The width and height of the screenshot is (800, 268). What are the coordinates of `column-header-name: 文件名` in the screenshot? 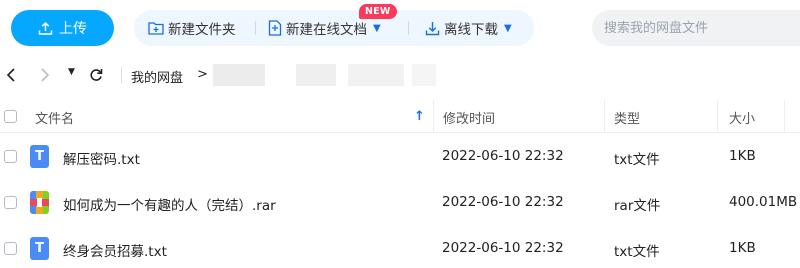 It's located at (54, 117).